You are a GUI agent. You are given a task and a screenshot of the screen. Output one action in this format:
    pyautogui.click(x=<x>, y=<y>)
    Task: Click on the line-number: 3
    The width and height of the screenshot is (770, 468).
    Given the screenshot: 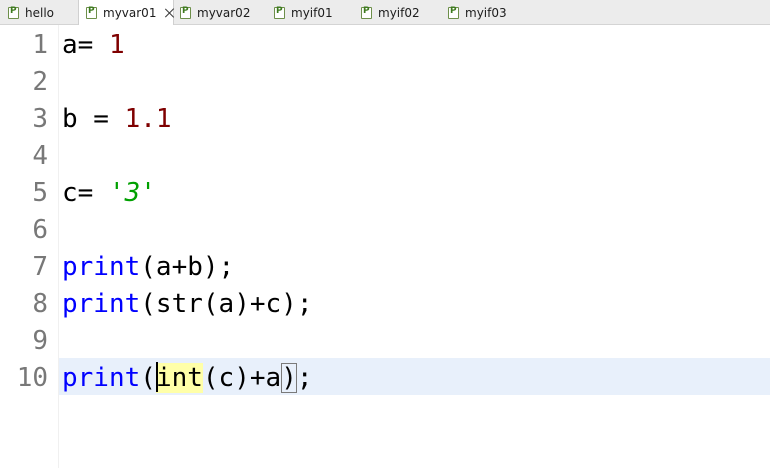 What is the action you would take?
    pyautogui.click(x=40, y=119)
    